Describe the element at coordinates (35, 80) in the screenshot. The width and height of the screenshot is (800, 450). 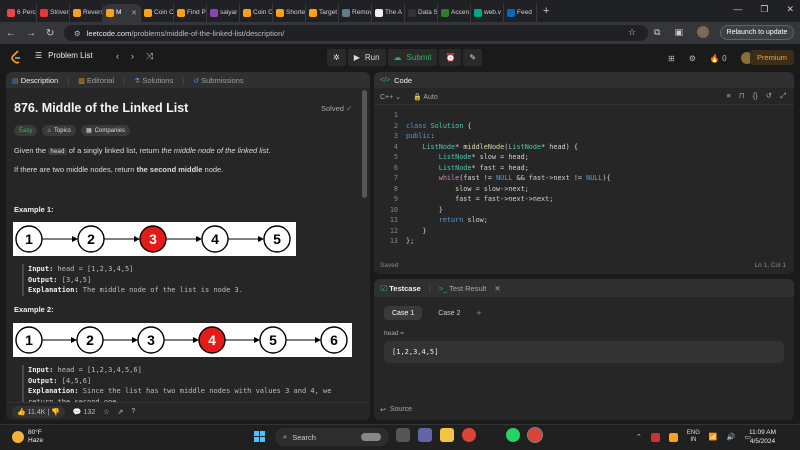
I see `tab-description: ▤ Description` at that location.